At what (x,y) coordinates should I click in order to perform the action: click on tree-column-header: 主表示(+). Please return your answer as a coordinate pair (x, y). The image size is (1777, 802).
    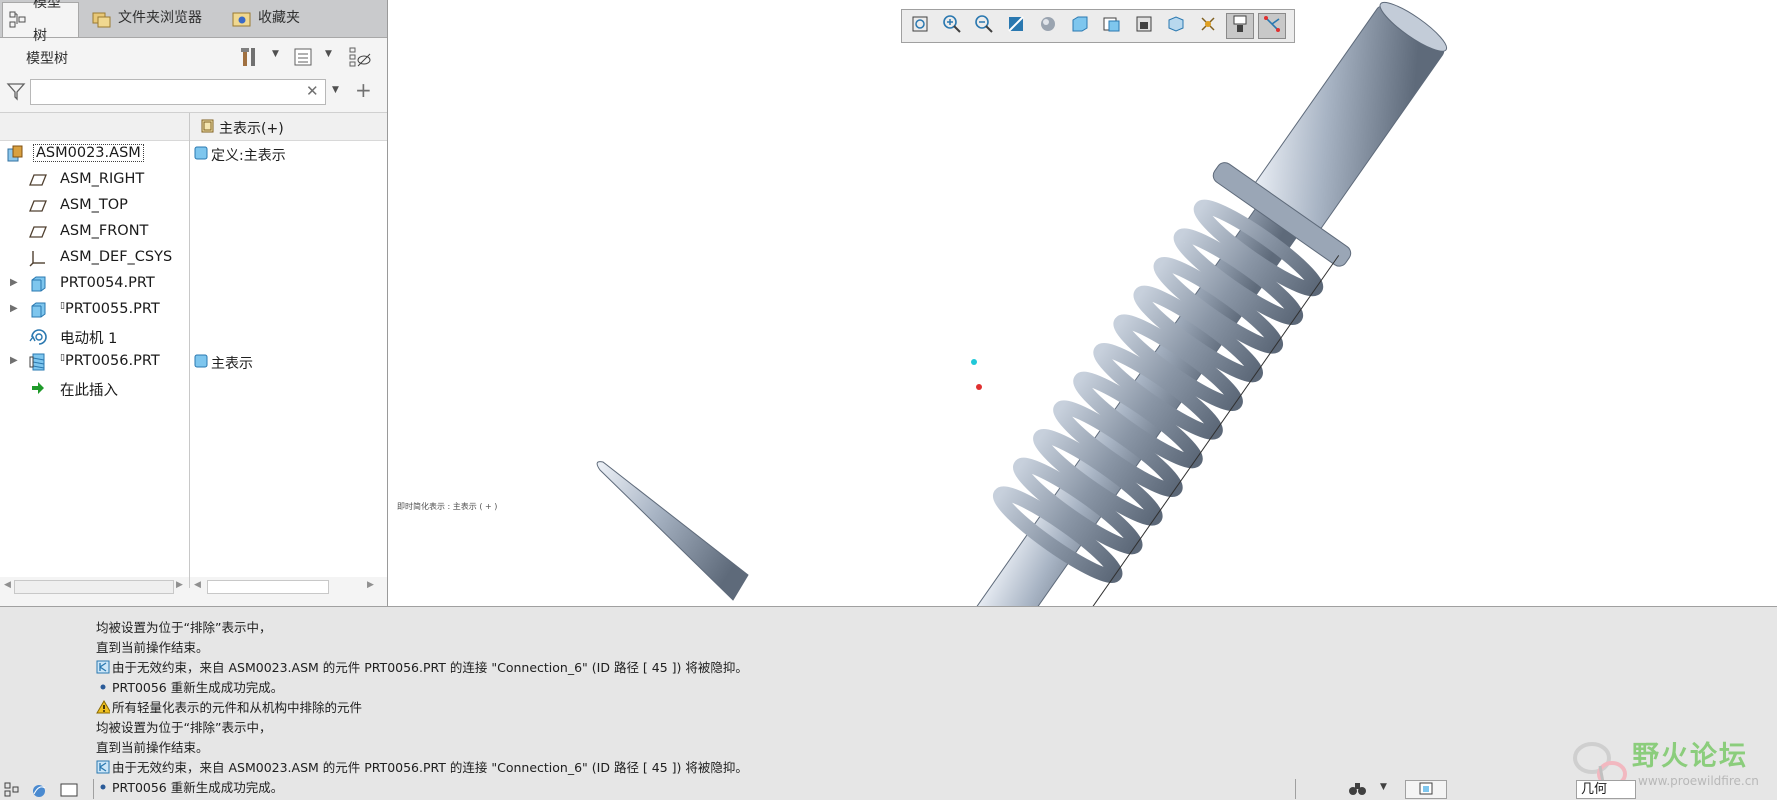
    Looking at the image, I should click on (193, 127).